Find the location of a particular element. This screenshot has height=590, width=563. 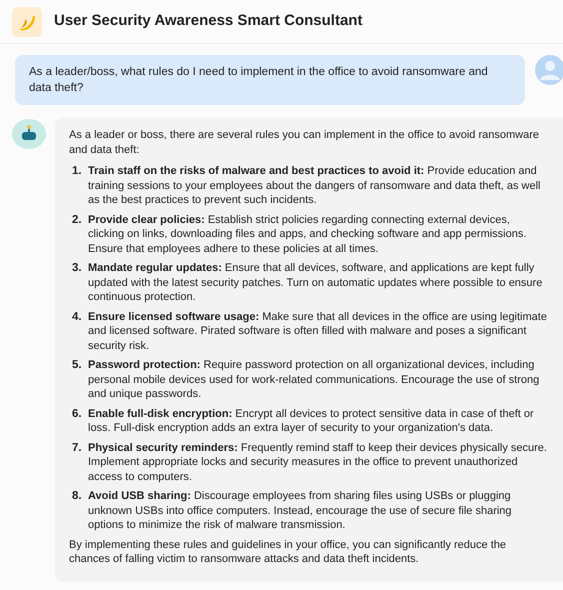

banana-logo-icon is located at coordinates (27, 21).